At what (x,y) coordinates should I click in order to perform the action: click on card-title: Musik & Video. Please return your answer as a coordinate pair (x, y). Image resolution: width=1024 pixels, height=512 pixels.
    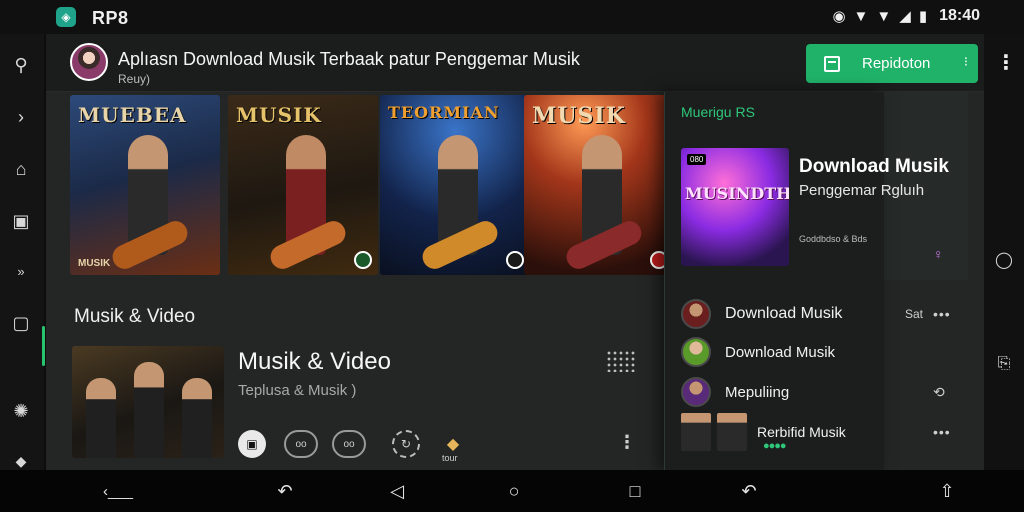
    Looking at the image, I should click on (314, 362).